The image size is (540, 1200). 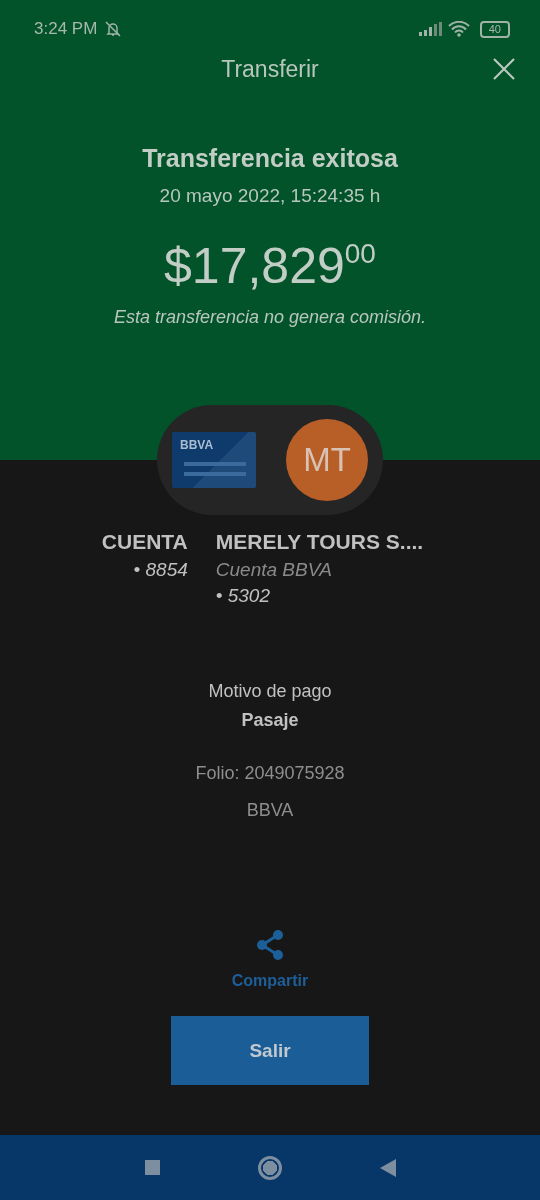 What do you see at coordinates (270, 945) in the screenshot?
I see `share-icon` at bounding box center [270, 945].